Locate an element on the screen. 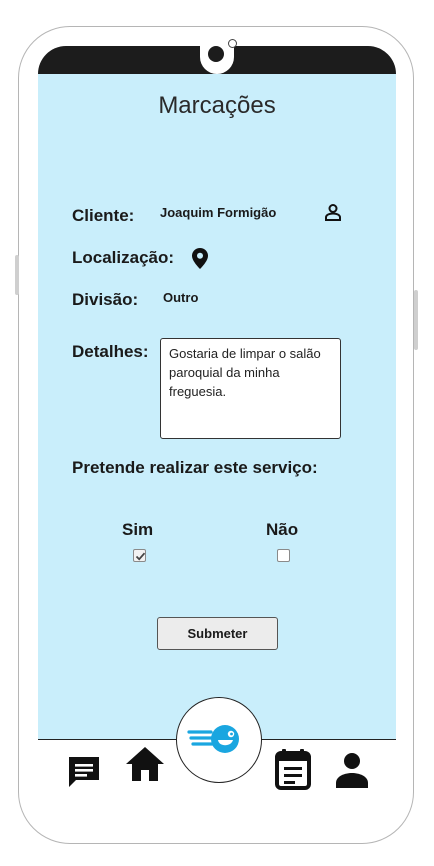 This screenshot has width=434, height=866. profile-icon is located at coordinates (352, 772).